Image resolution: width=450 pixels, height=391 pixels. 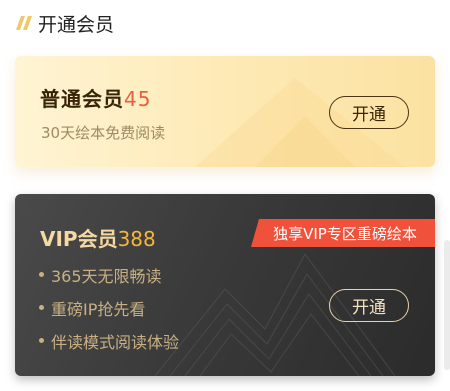 I want to click on list-item: 365天无限畅读, so click(x=109, y=274).